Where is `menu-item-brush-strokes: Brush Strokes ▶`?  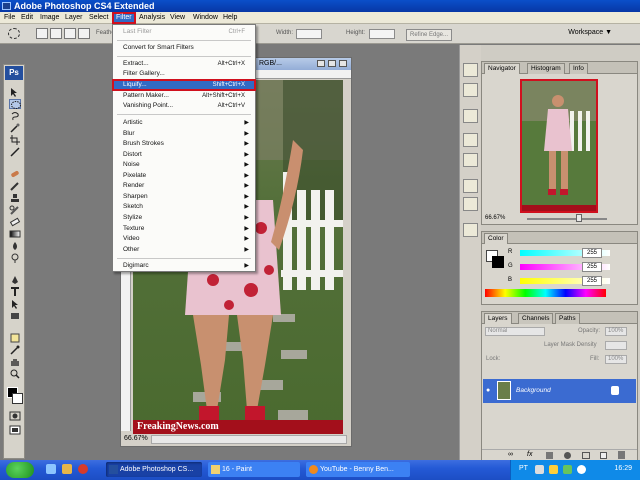 menu-item-brush-strokes: Brush Strokes ▶ is located at coordinates (184, 144).